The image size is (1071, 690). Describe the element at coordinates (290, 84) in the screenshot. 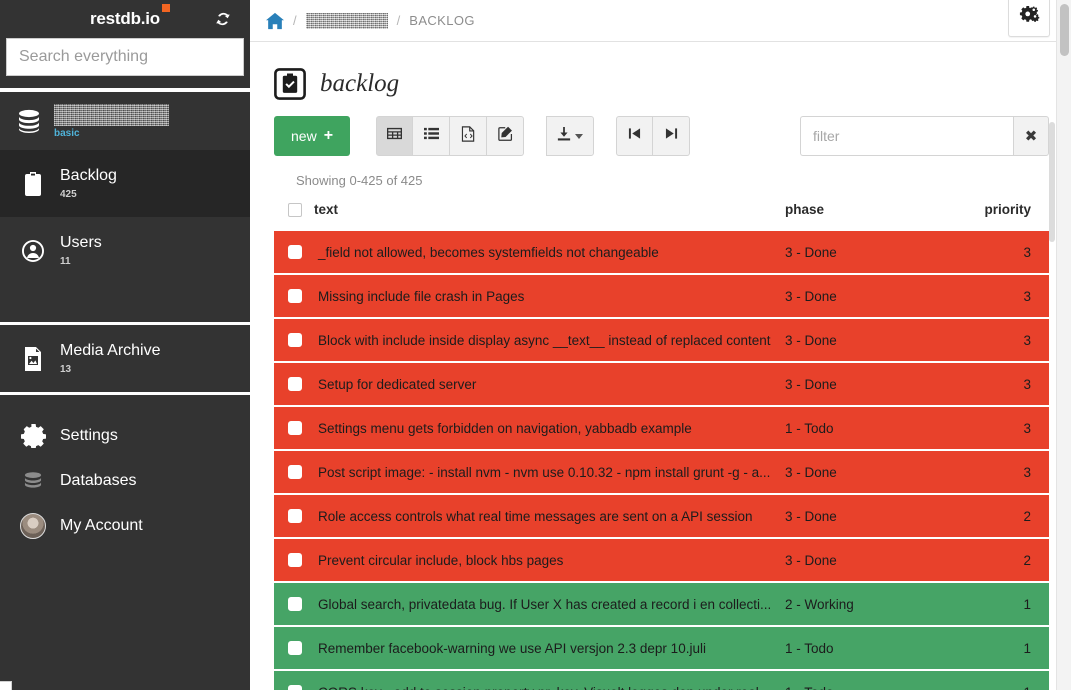

I see `clipboard-check-icon` at that location.